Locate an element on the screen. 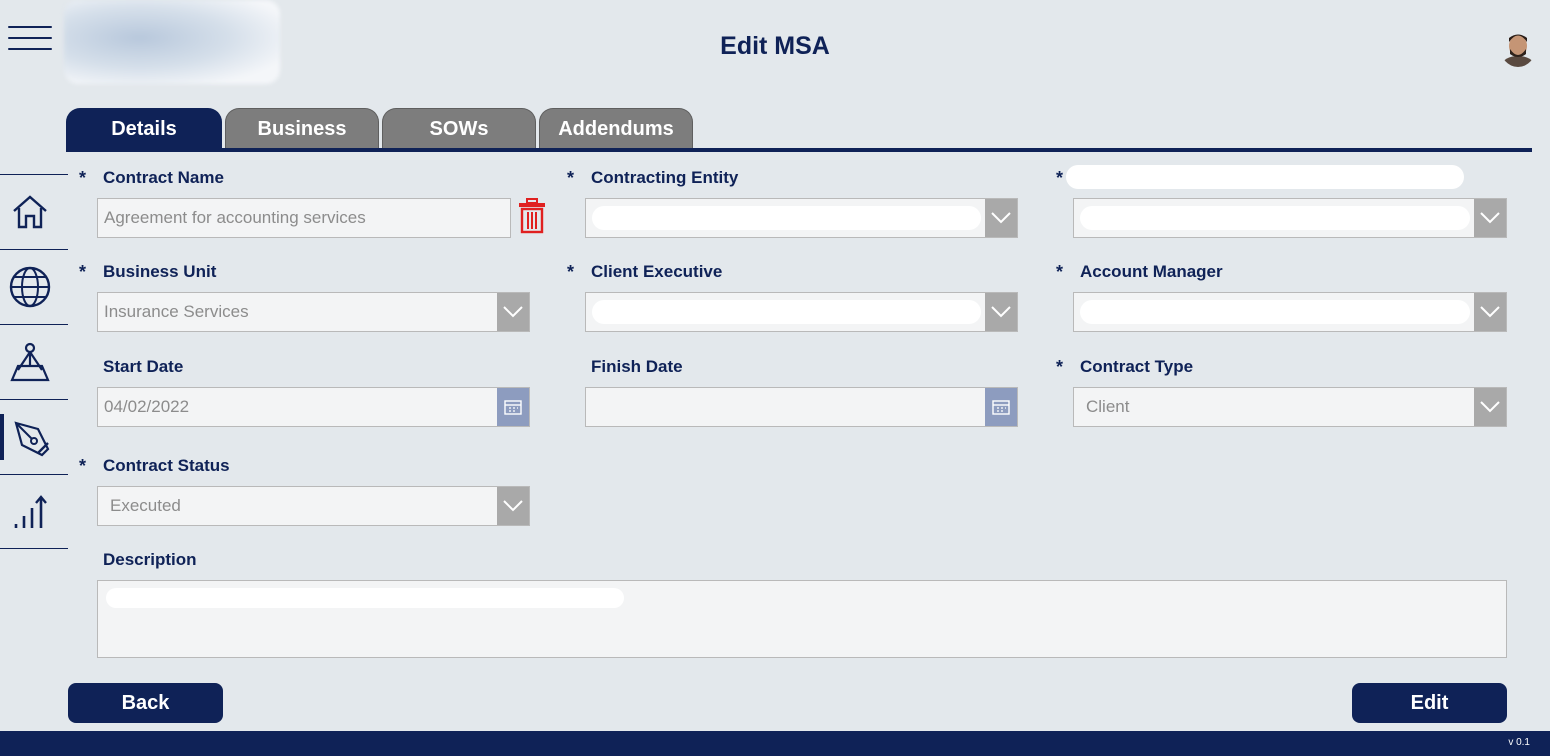 The image size is (1550, 756). version-label: v 0.1 is located at coordinates (1519, 742).